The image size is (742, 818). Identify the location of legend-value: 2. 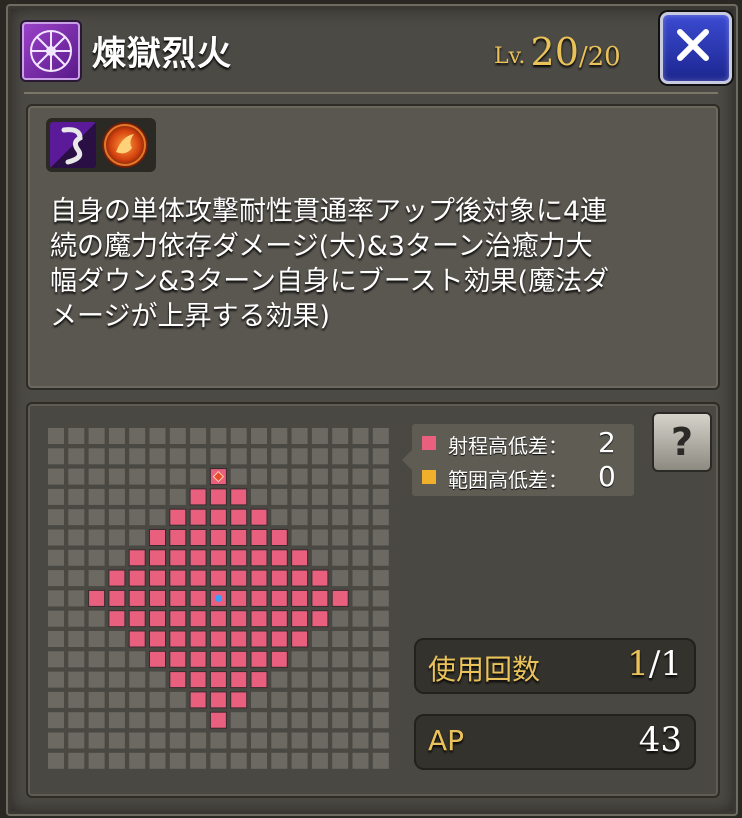
(607, 442).